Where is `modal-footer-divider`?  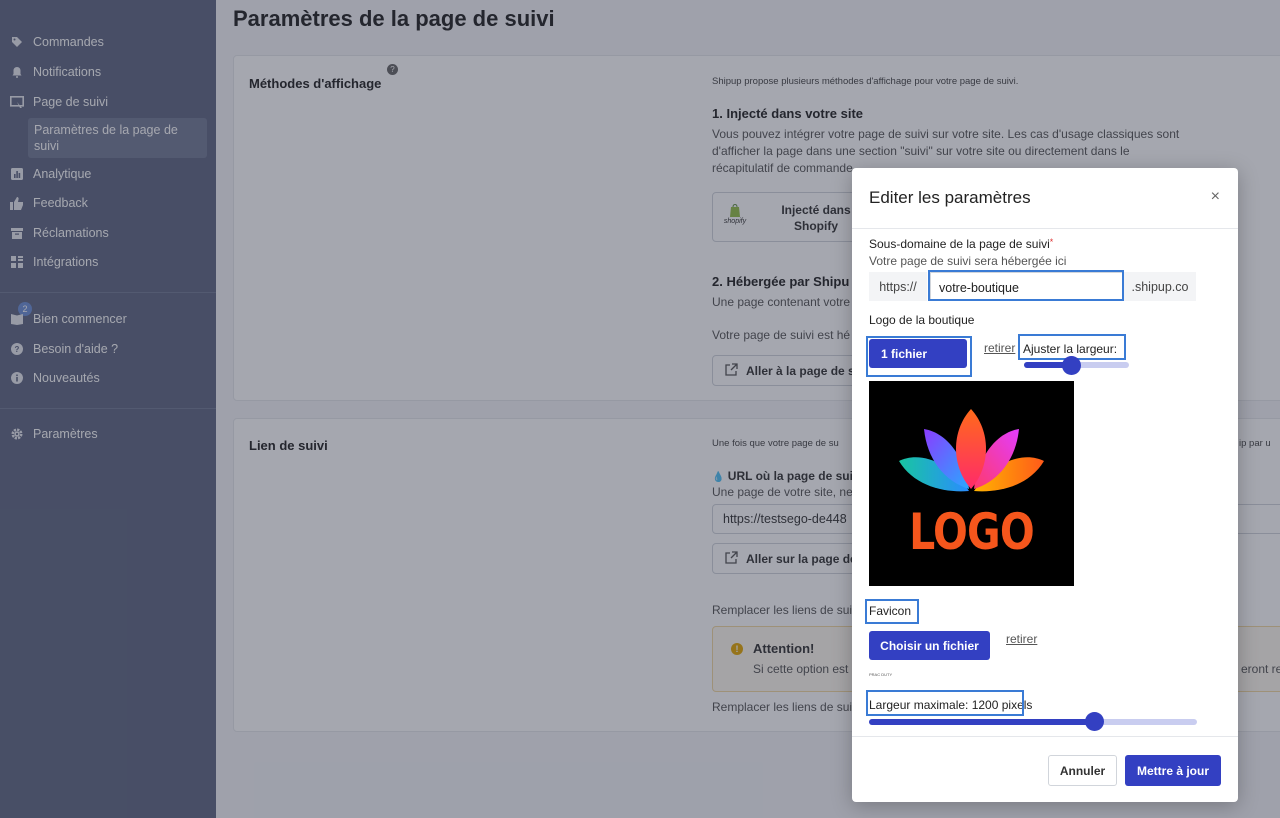 modal-footer-divider is located at coordinates (1045, 736).